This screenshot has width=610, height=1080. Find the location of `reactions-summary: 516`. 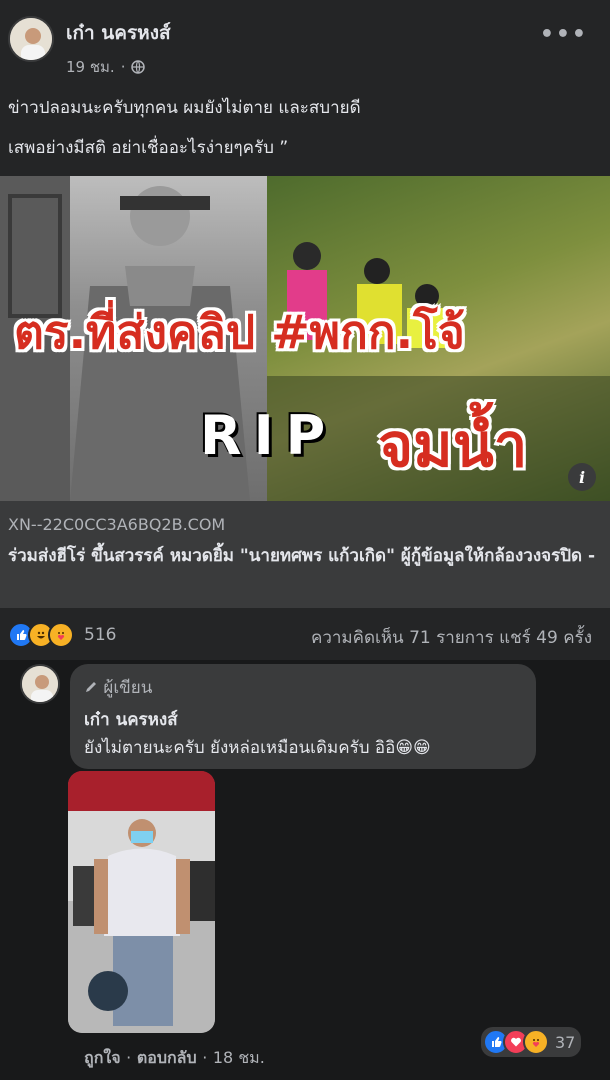

reactions-summary: 516 is located at coordinates (62, 635).